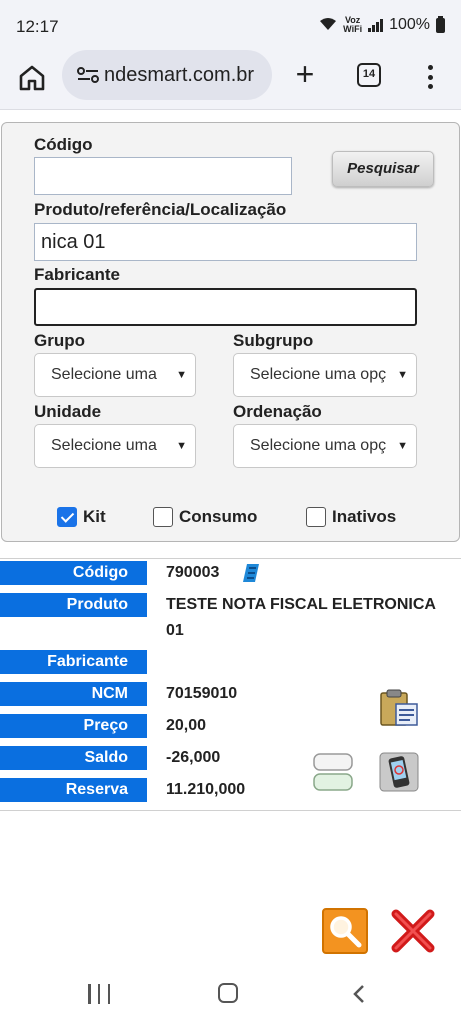  What do you see at coordinates (77, 274) in the screenshot?
I see `fabricante-label: Fabricante` at bounding box center [77, 274].